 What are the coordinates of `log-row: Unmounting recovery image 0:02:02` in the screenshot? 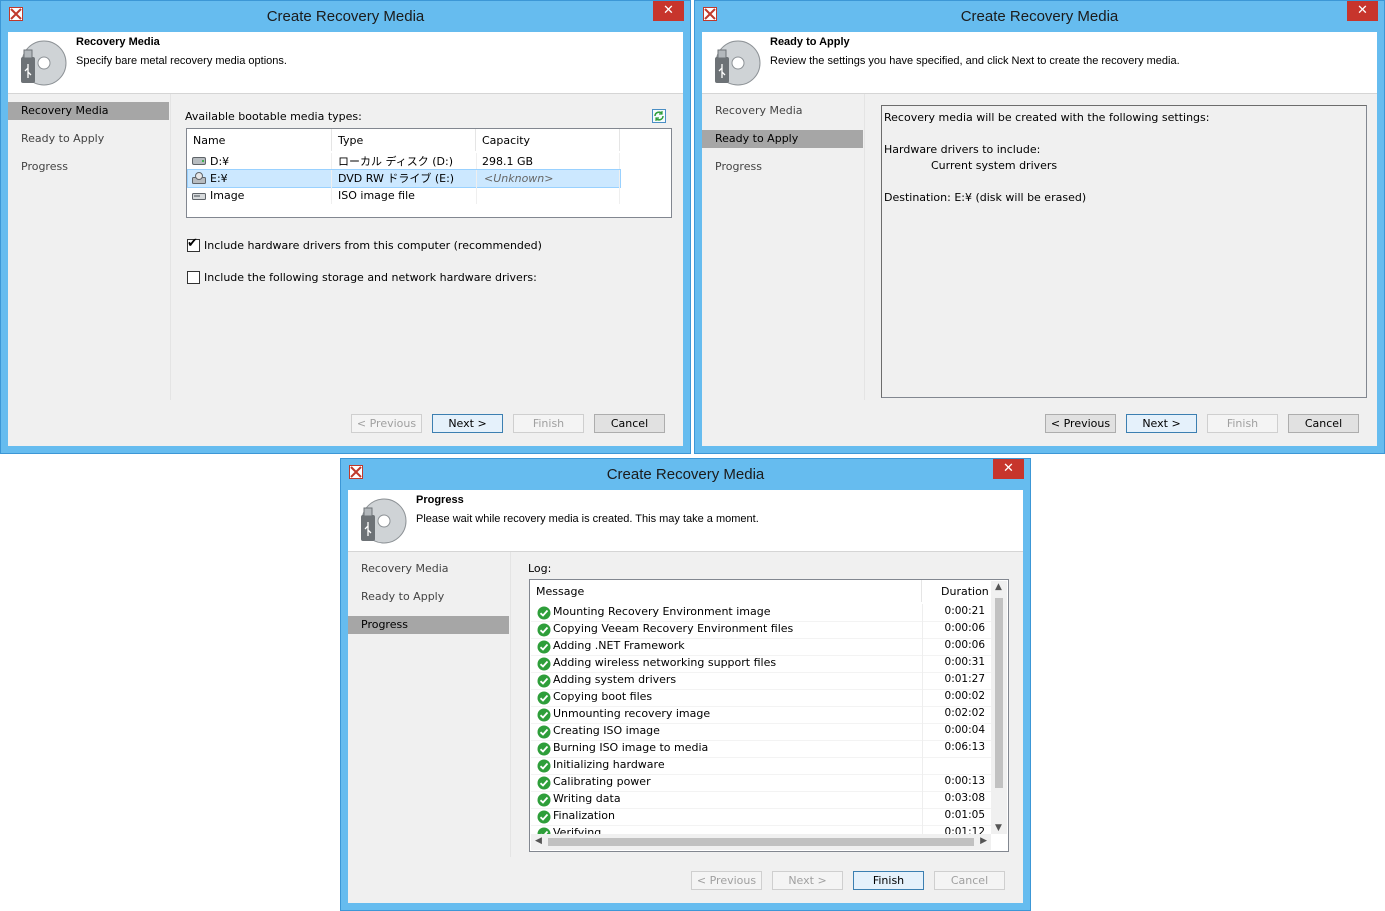 It's located at (761, 715).